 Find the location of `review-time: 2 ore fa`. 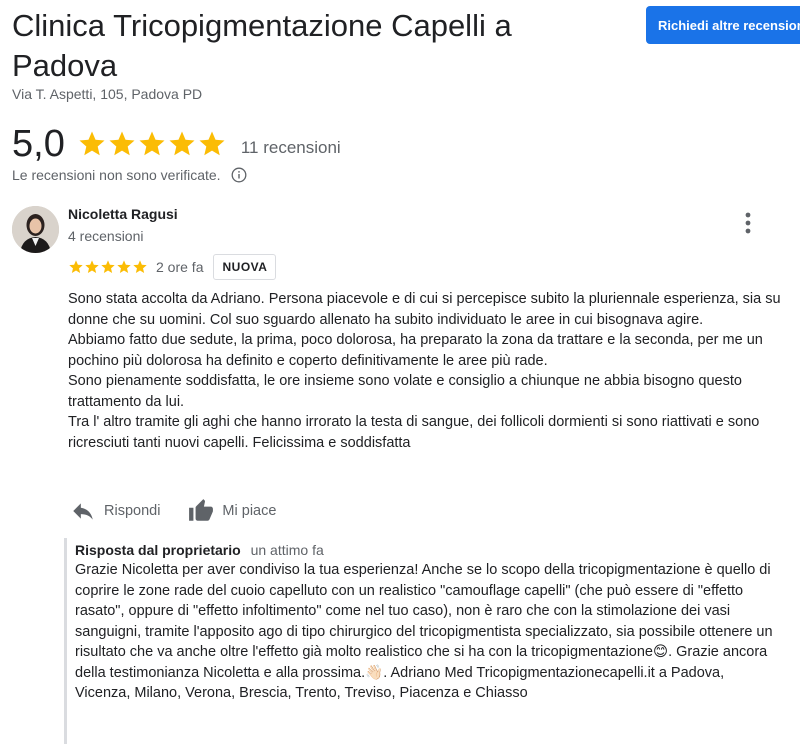

review-time: 2 ore fa is located at coordinates (180, 267).